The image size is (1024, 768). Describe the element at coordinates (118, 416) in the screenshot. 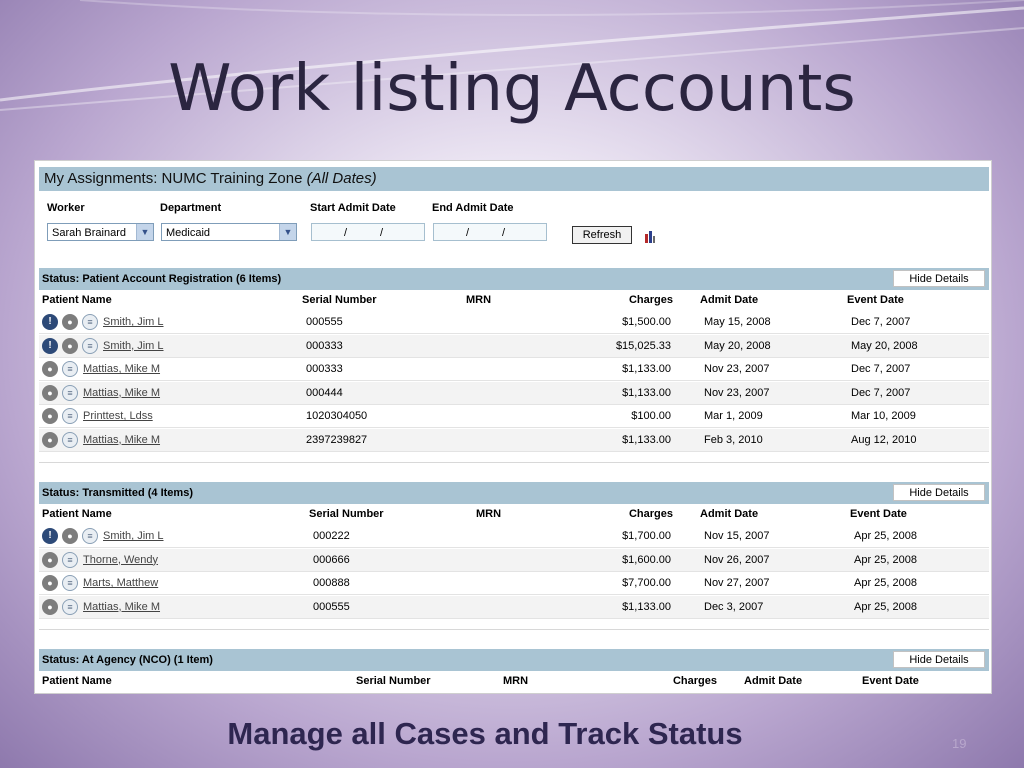

I see `patient-name-link: Printtest, Ldss` at that location.